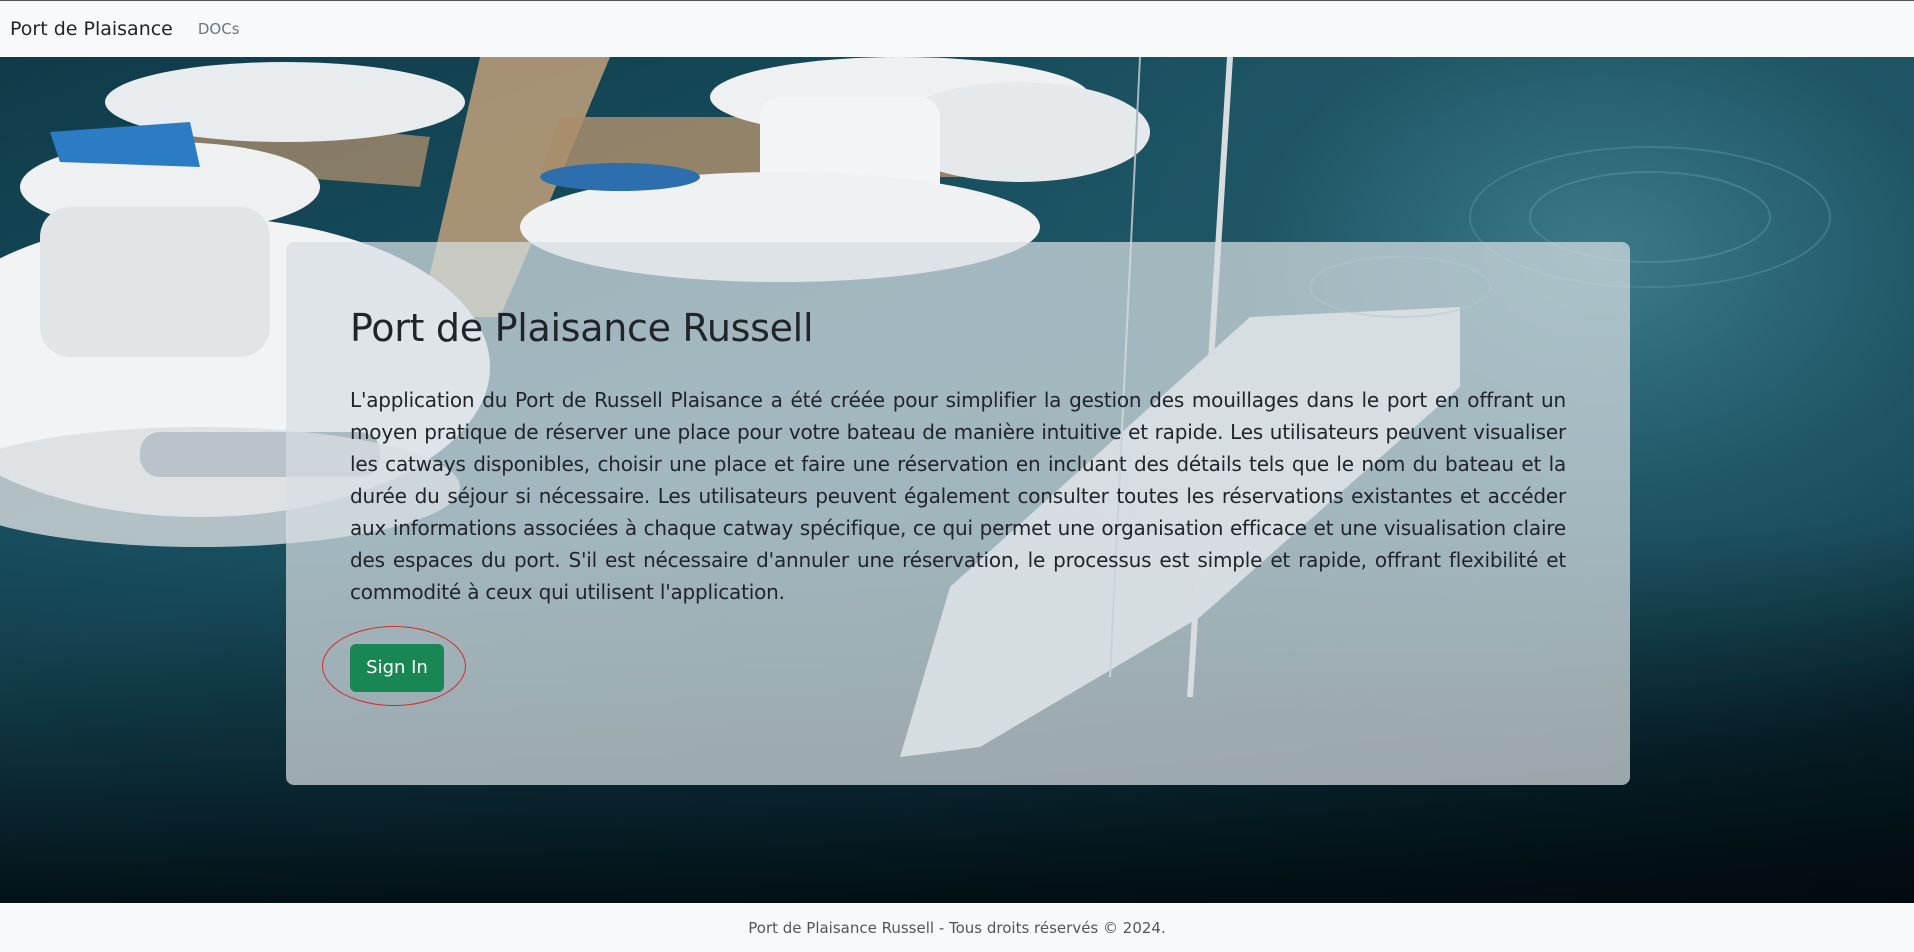 This screenshot has height=952, width=1914. Describe the element at coordinates (957, 28) in the screenshot. I see `navbar: Port de Plaisance DOCs` at that location.